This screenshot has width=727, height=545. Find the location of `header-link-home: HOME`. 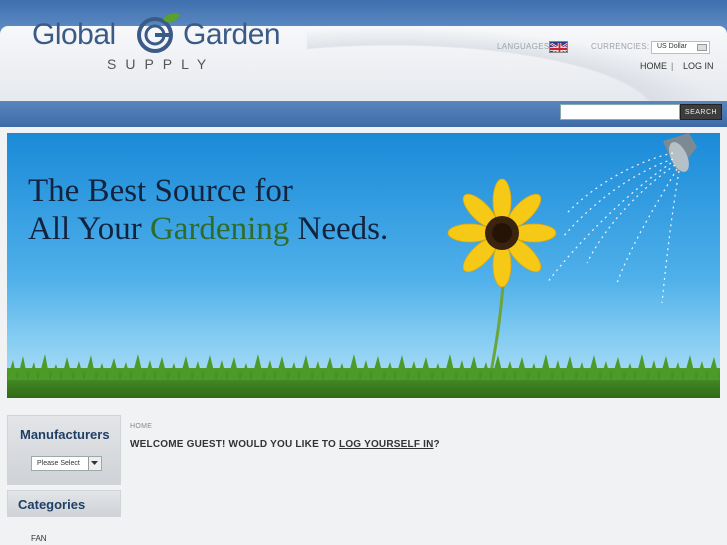

header-link-home: HOME is located at coordinates (653, 66).